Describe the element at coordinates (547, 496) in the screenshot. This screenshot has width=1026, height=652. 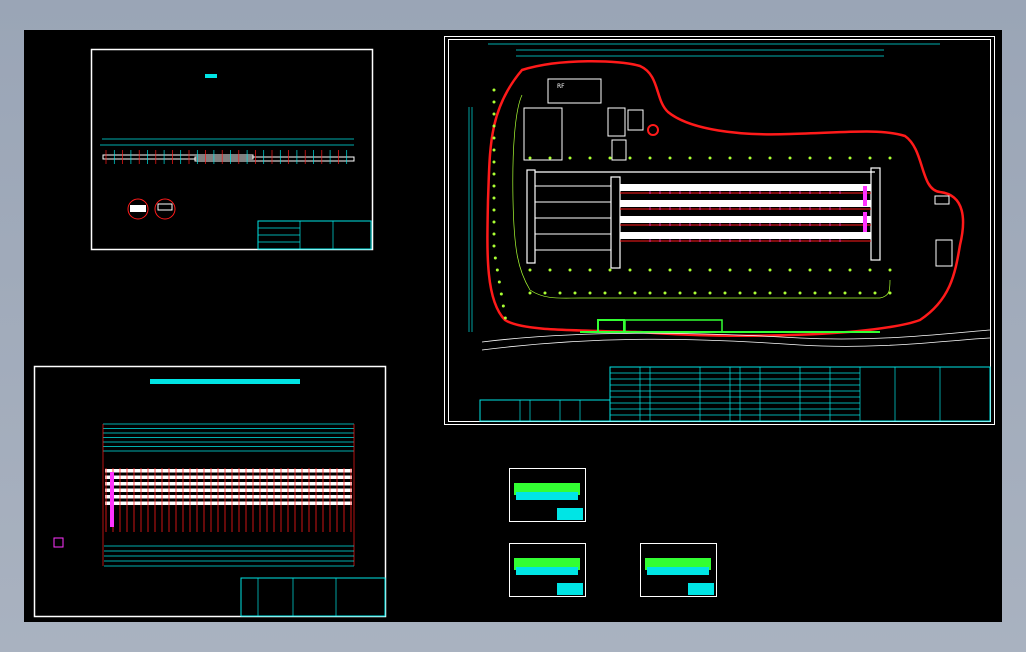
I see `thumbnail-buildings` at that location.